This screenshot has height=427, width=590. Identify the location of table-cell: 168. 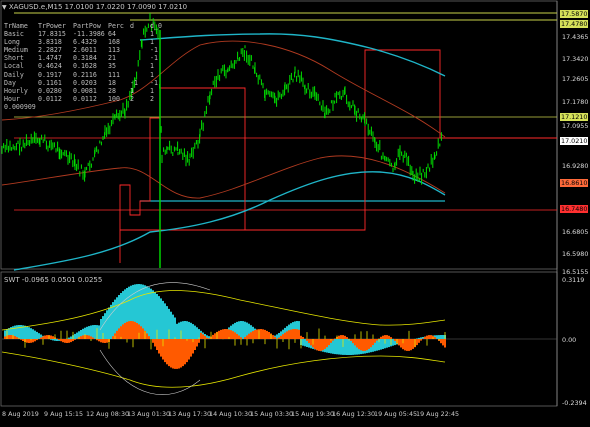
(119, 42).